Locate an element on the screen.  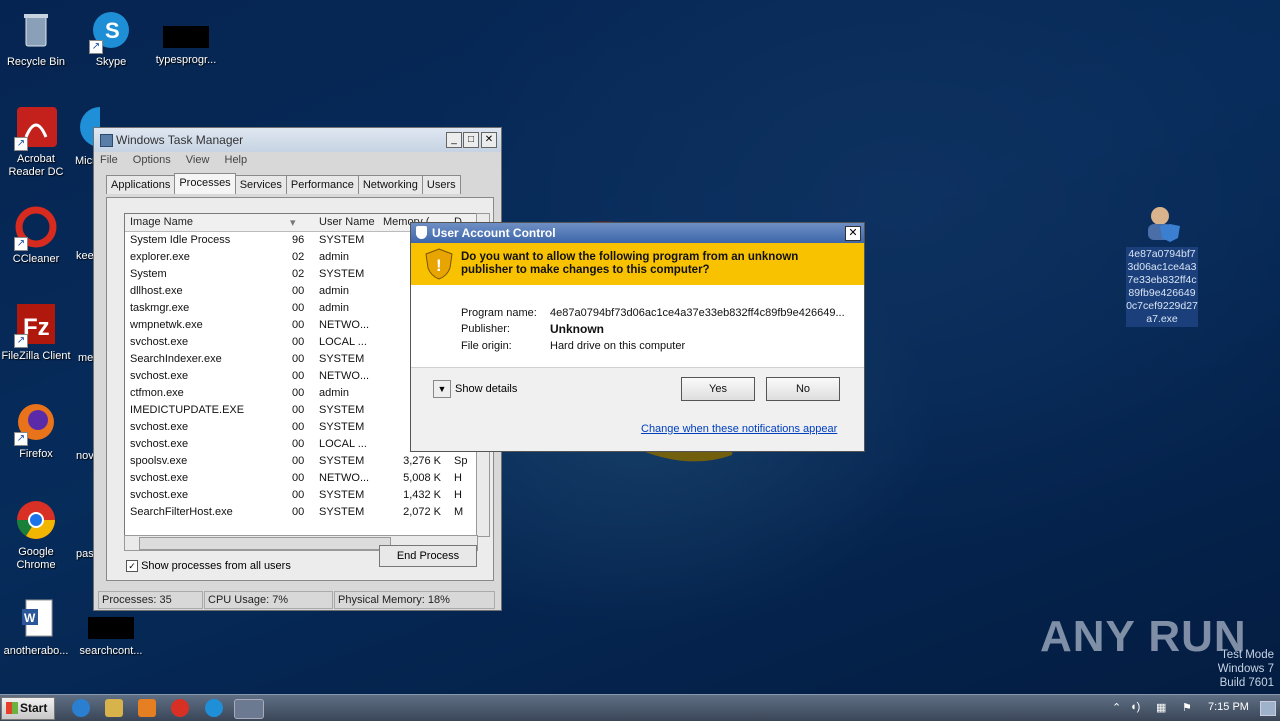
show-all-users-label: Show processes from all users is located at coordinates (216, 566).